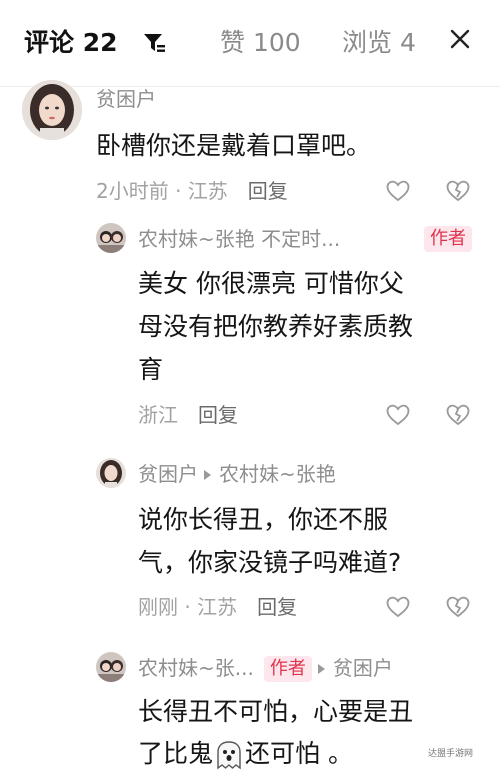 The image size is (500, 783). Describe the element at coordinates (460, 39) in the screenshot. I see `close-icon` at that location.